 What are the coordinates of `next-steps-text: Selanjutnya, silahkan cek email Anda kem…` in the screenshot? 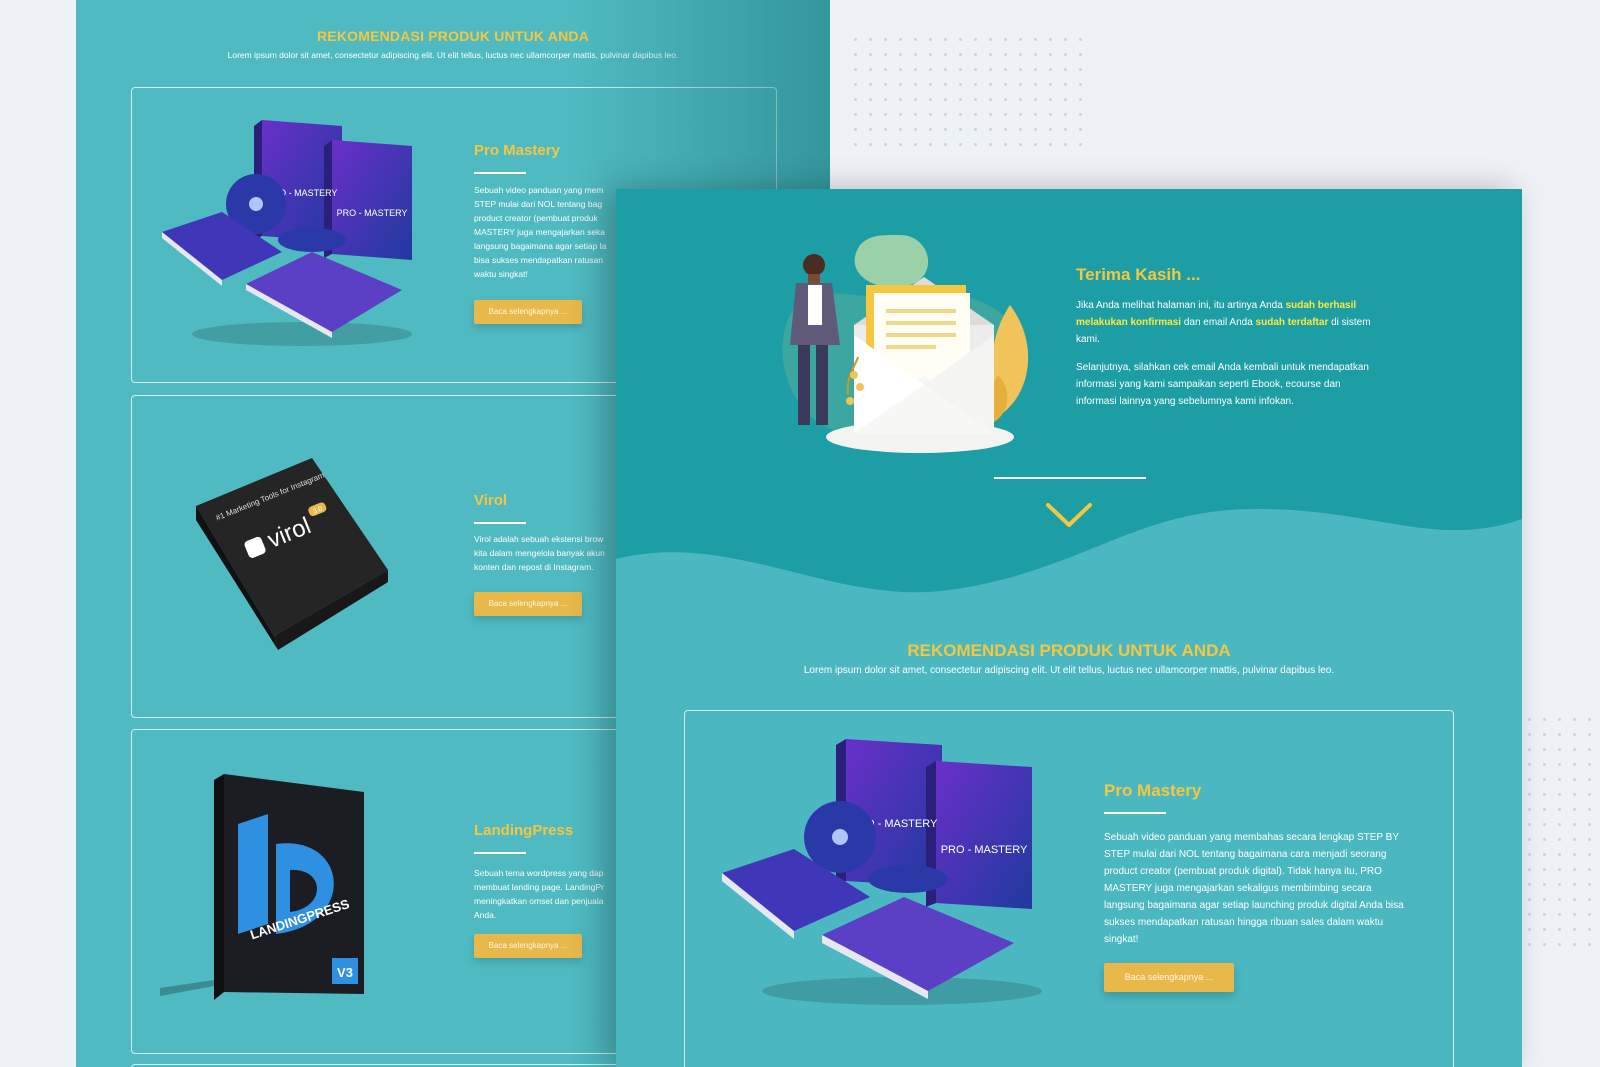 It's located at (1222, 384).